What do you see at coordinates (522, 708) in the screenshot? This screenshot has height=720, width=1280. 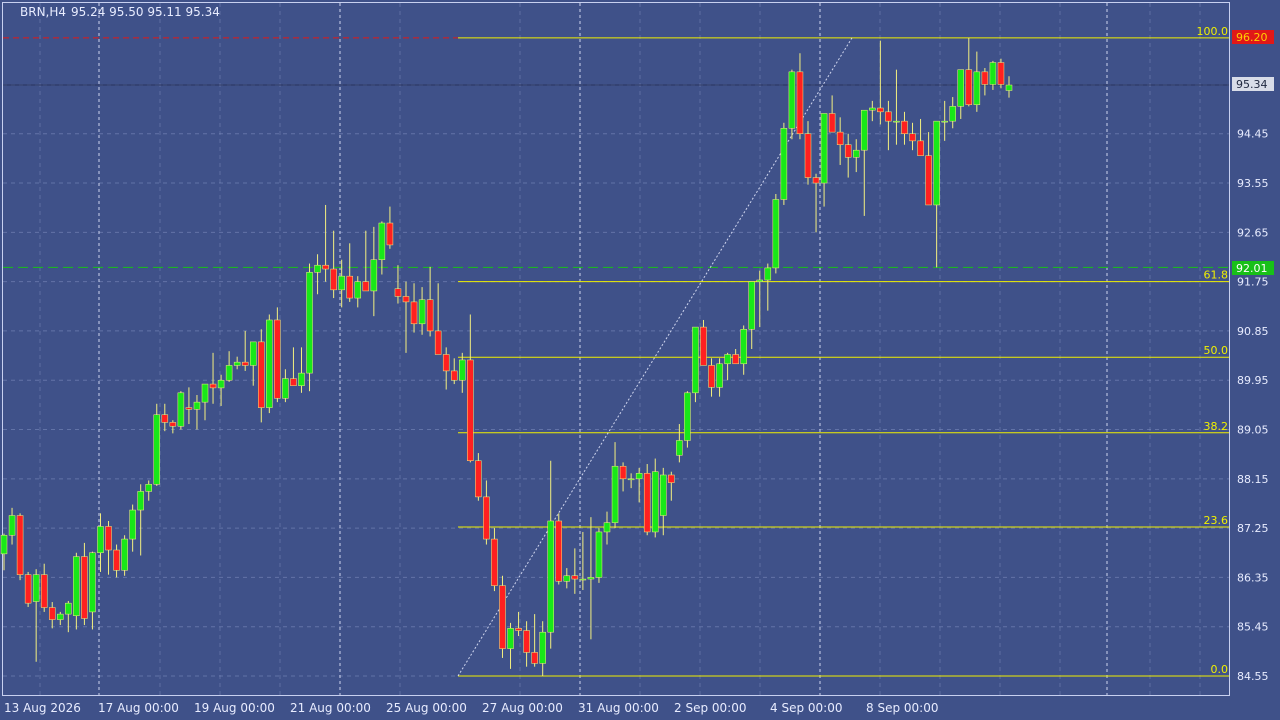 I see `x-tick-label: 27 Aug 00:00` at bounding box center [522, 708].